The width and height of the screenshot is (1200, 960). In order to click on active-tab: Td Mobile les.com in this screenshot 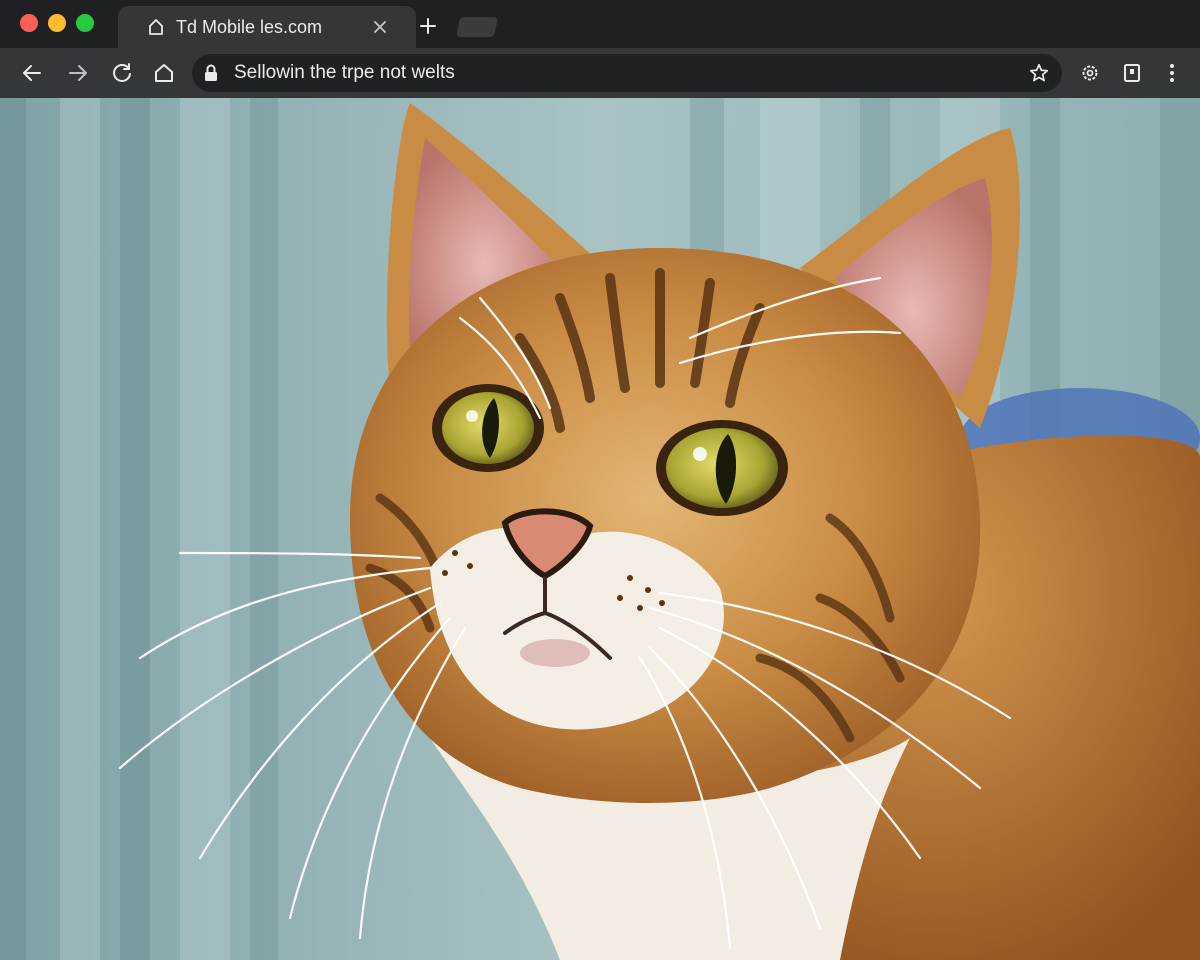, I will do `click(267, 27)`.